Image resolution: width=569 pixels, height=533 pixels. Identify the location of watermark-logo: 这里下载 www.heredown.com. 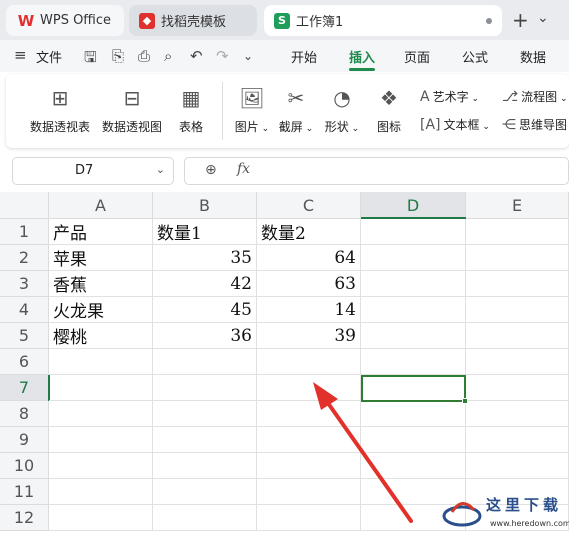
(504, 512).